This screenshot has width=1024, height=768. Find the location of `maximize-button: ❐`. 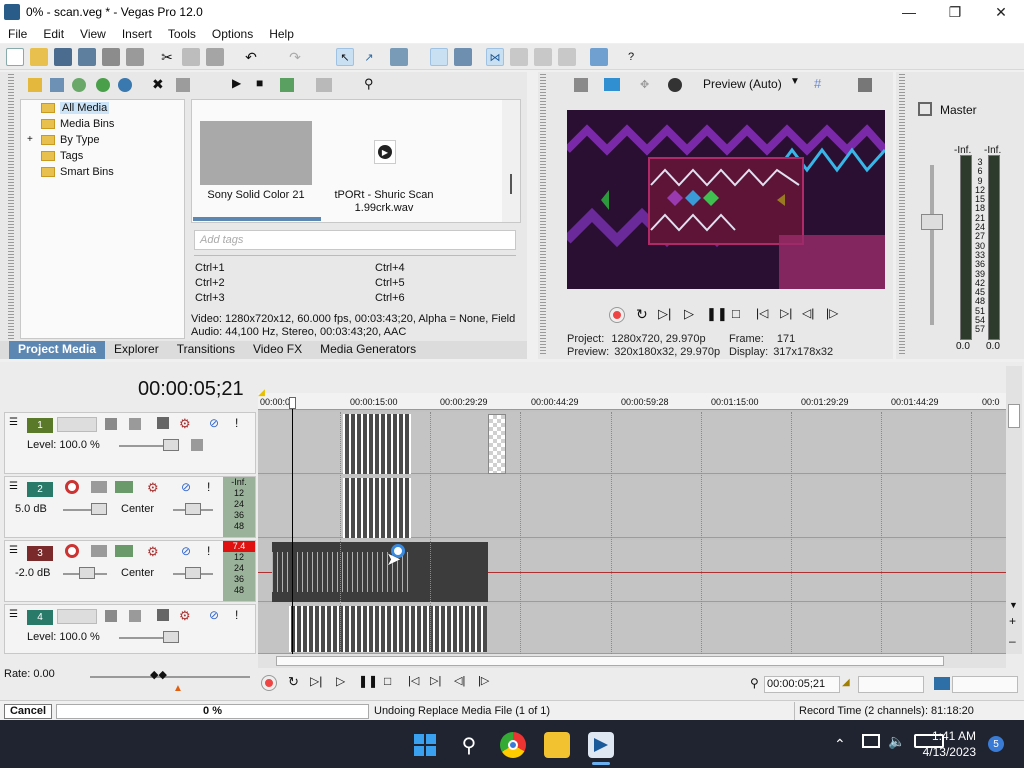

maximize-button: ❐ is located at coordinates (955, 12).